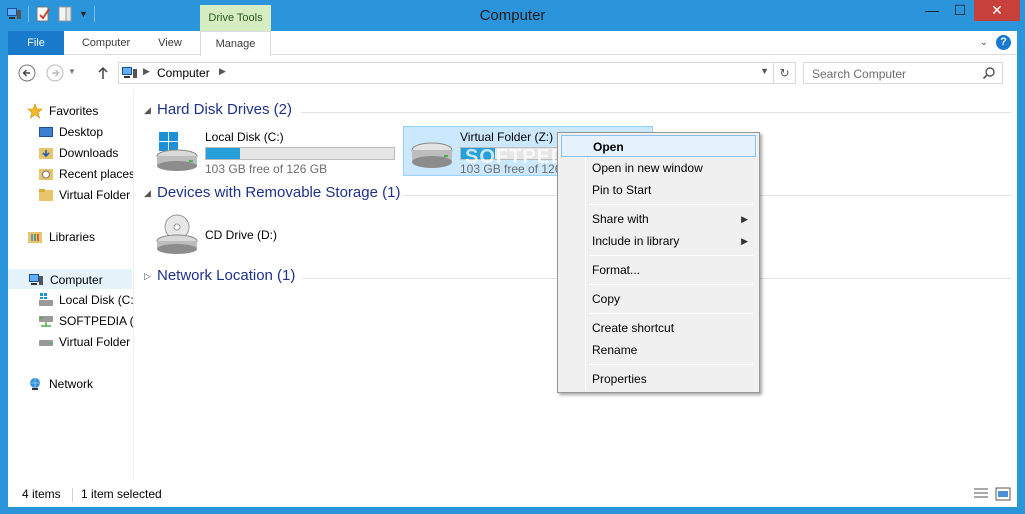 Image resolution: width=1025 pixels, height=514 pixels. Describe the element at coordinates (658, 241) in the screenshot. I see `menu-item-include-in-library: Include in library ▶` at that location.